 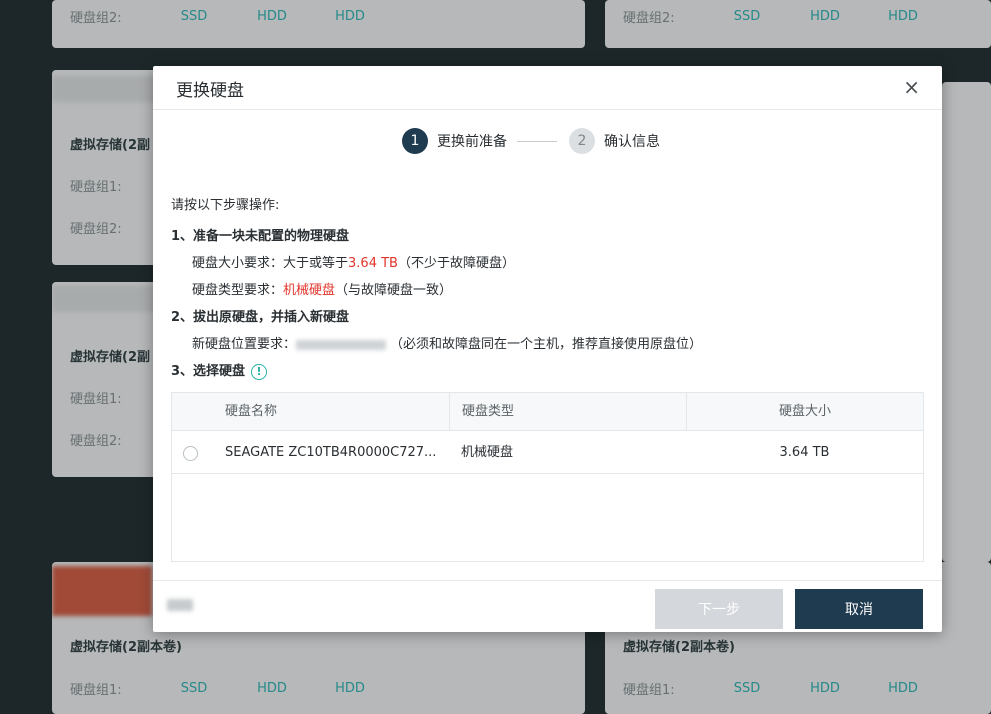 I want to click on table-header: 硬盘名称 硬盘类型 硬盘大小, so click(x=547, y=412).